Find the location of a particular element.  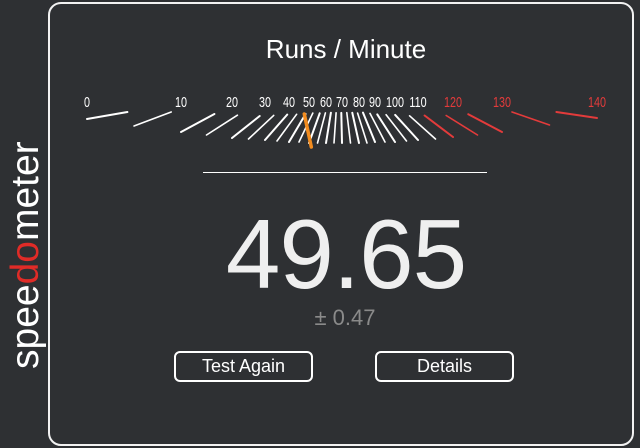

gauge-label-70: 70 is located at coordinates (342, 101).